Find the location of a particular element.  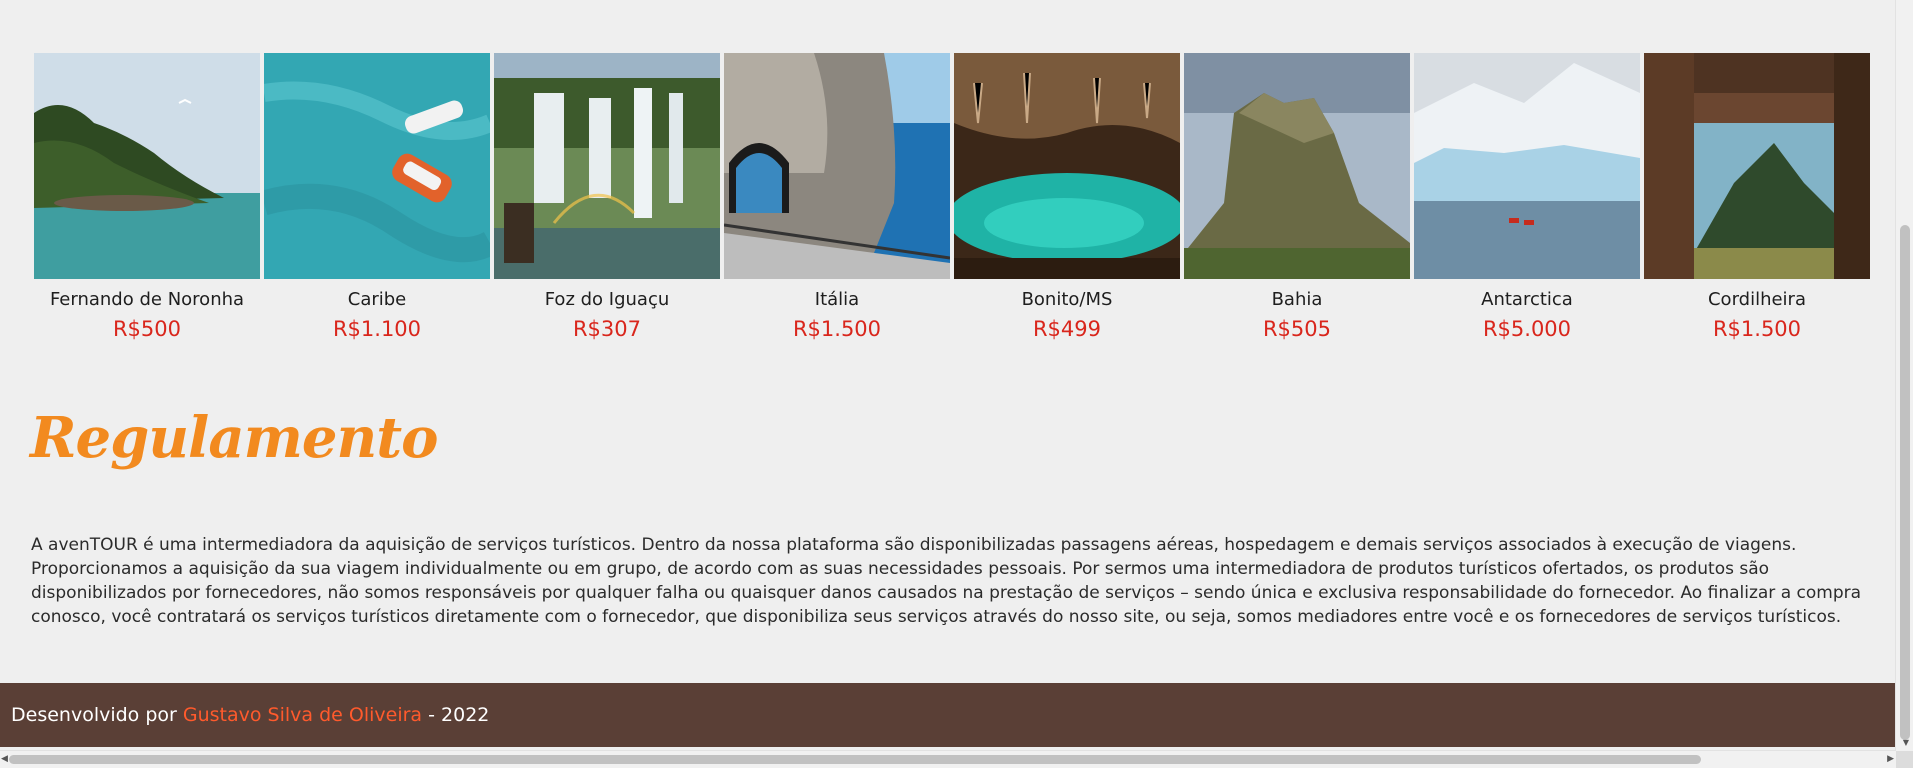

destination-card-cordilheira: Cordilheira R$1.500 is located at coordinates (1757, 197).